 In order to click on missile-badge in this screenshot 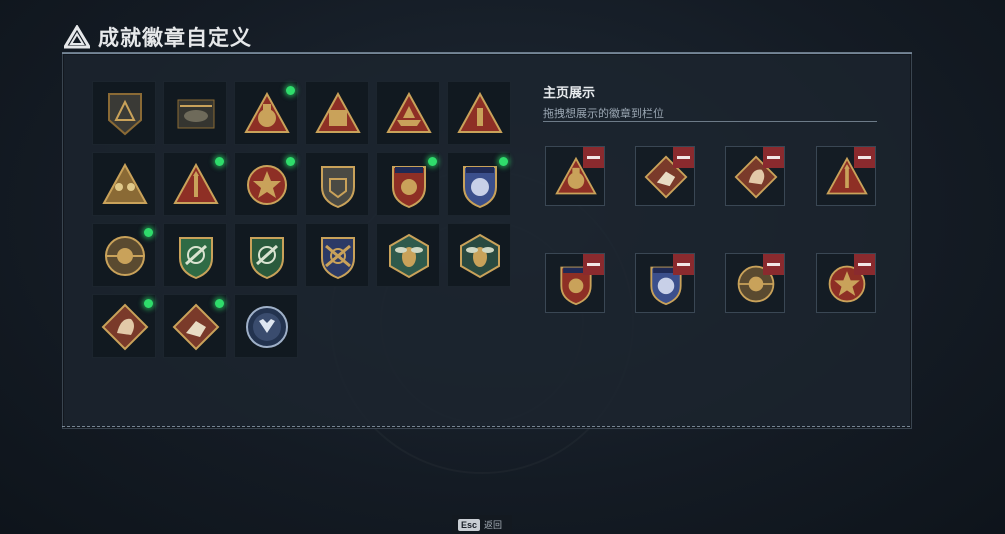, I will do `click(195, 184)`.